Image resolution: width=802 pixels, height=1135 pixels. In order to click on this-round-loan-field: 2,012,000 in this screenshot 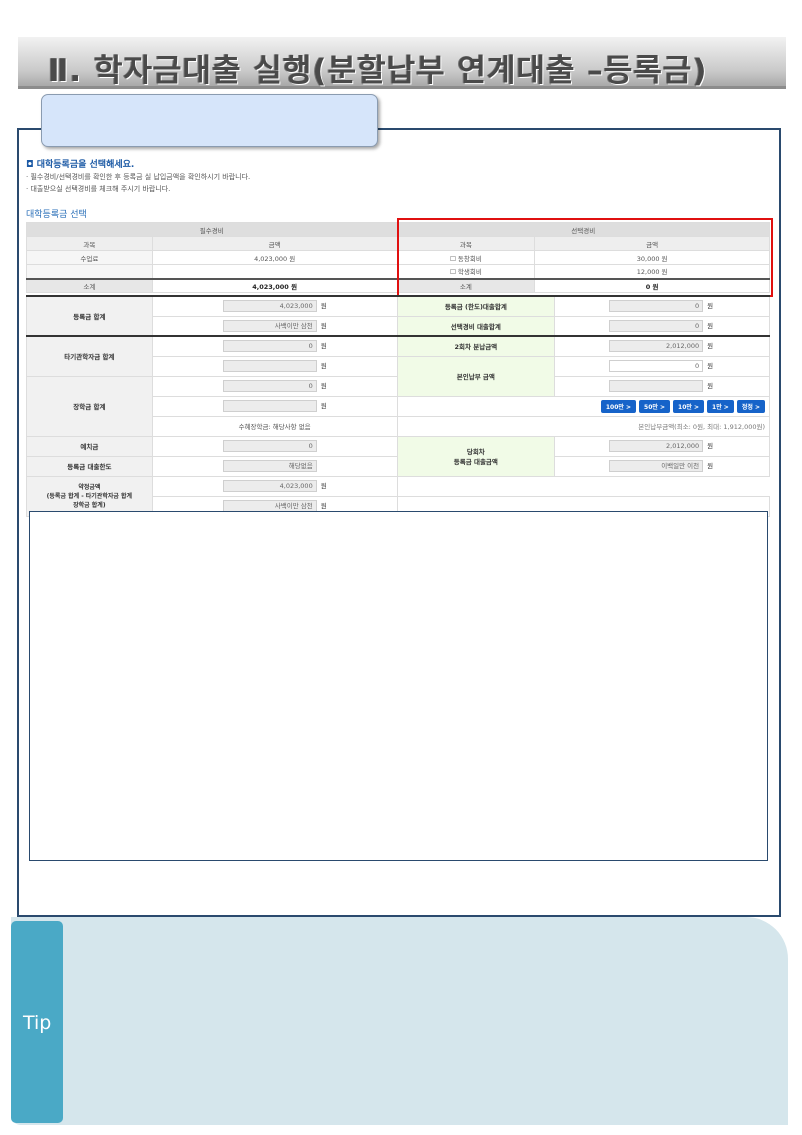, I will do `click(656, 446)`.